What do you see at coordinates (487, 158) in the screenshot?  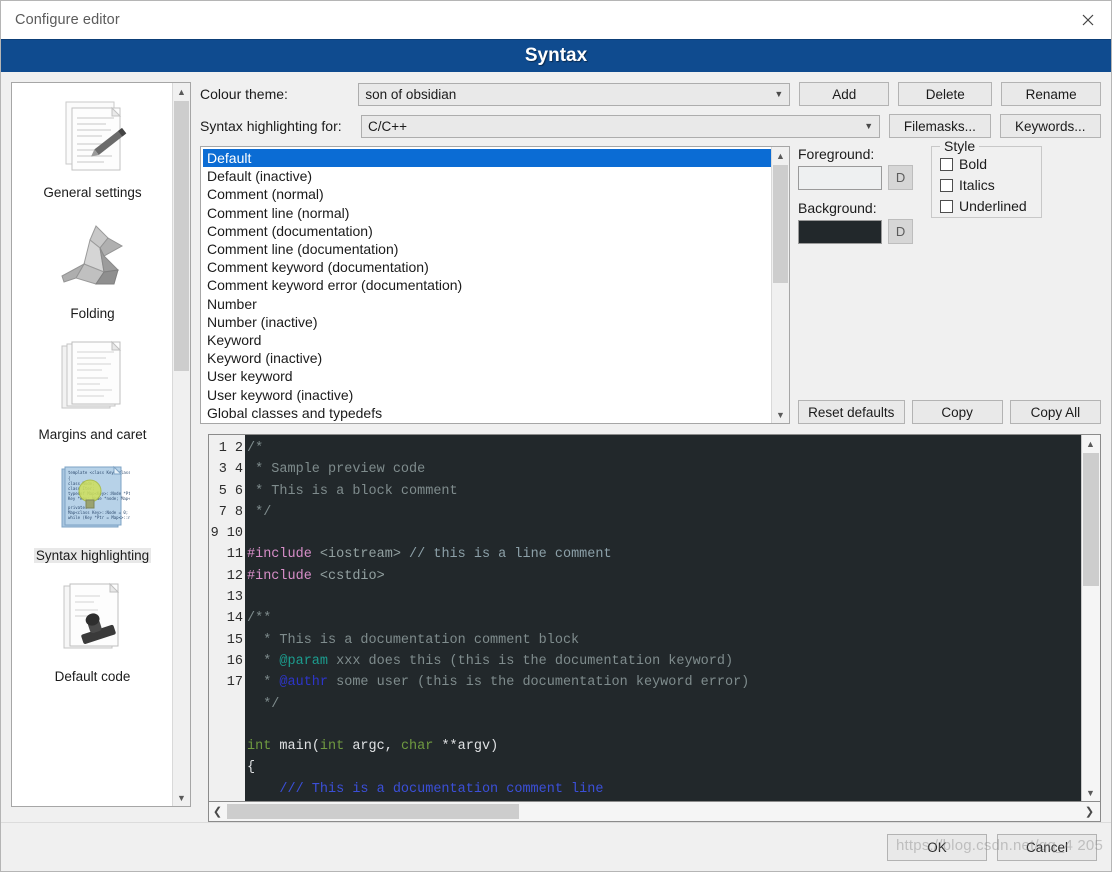 I see `style-list-item: Default` at bounding box center [487, 158].